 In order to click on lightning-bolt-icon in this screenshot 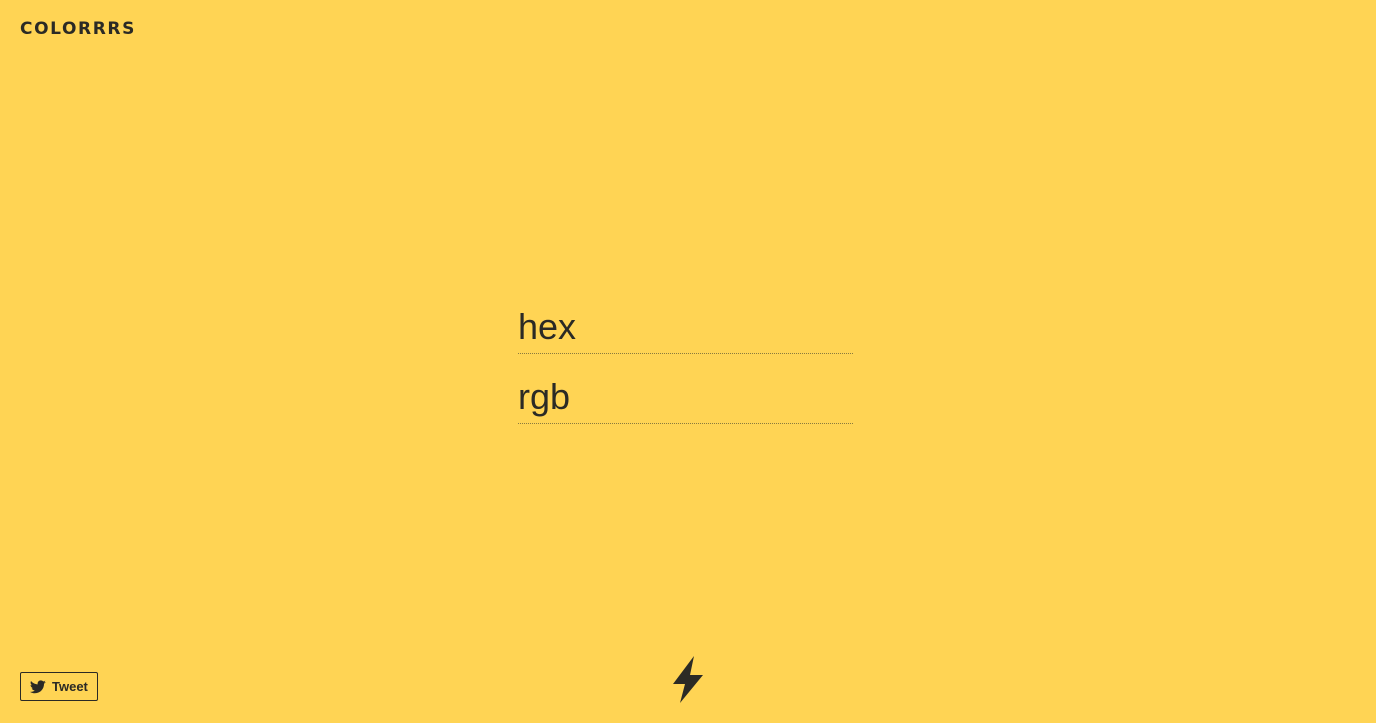, I will do `click(688, 680)`.